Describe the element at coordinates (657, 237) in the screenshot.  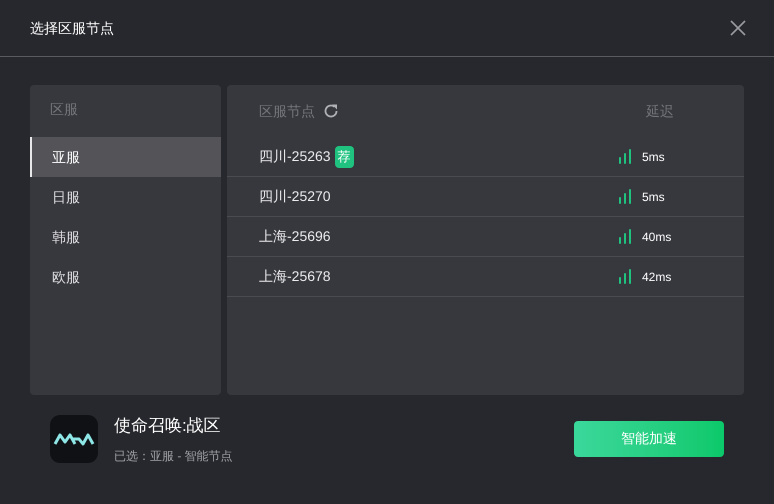
I see `latency-text: 40ms` at that location.